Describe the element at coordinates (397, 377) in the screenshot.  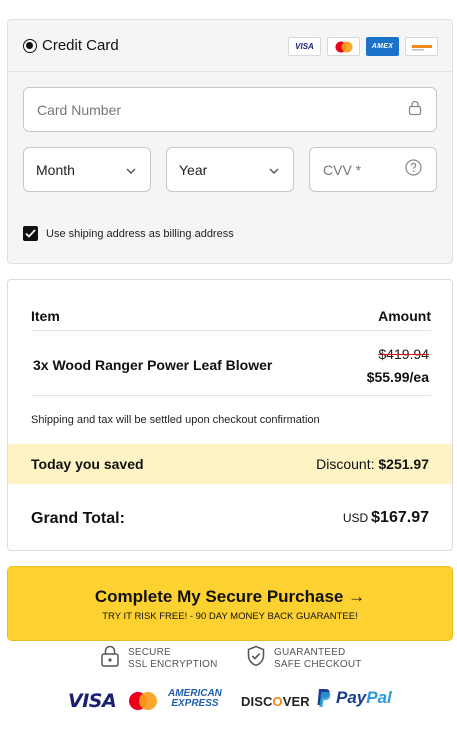
I see `unit-price: $55.99/ea` at that location.